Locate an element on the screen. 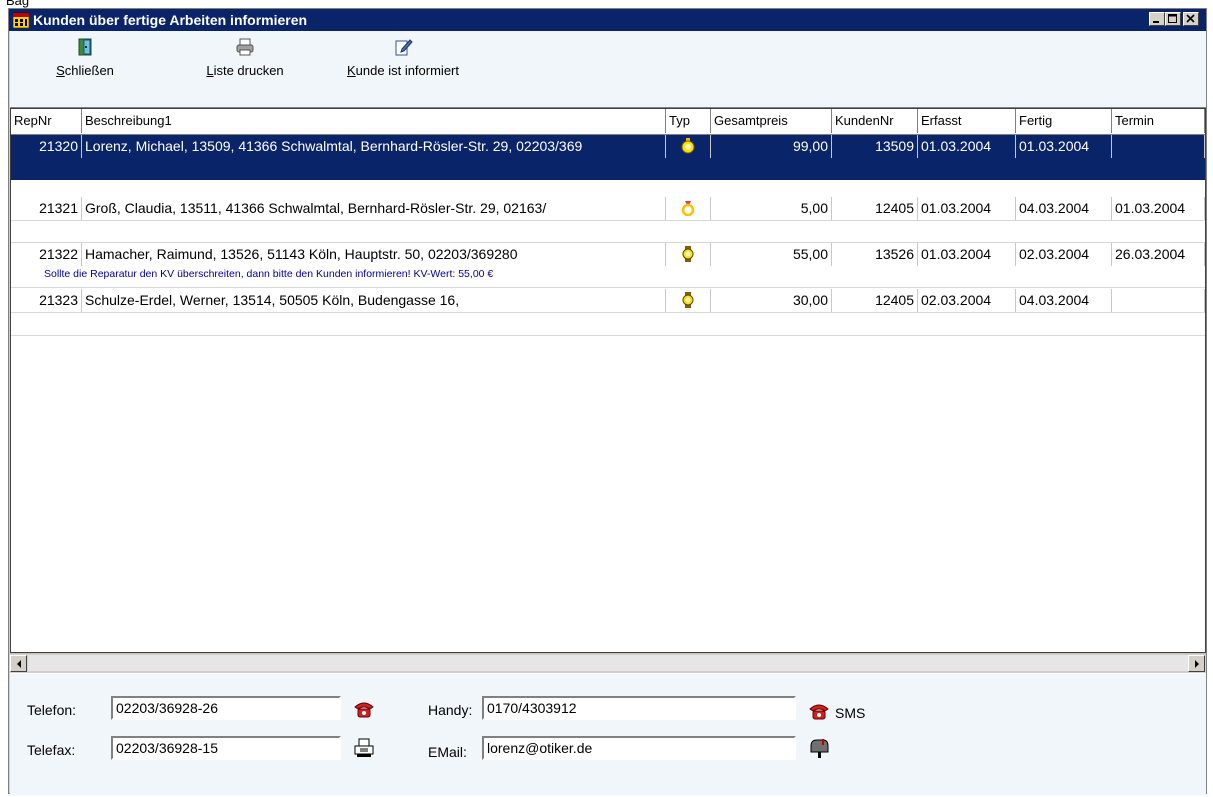 This screenshot has width=1213, height=797. minimize-icon is located at coordinates (1156, 22).